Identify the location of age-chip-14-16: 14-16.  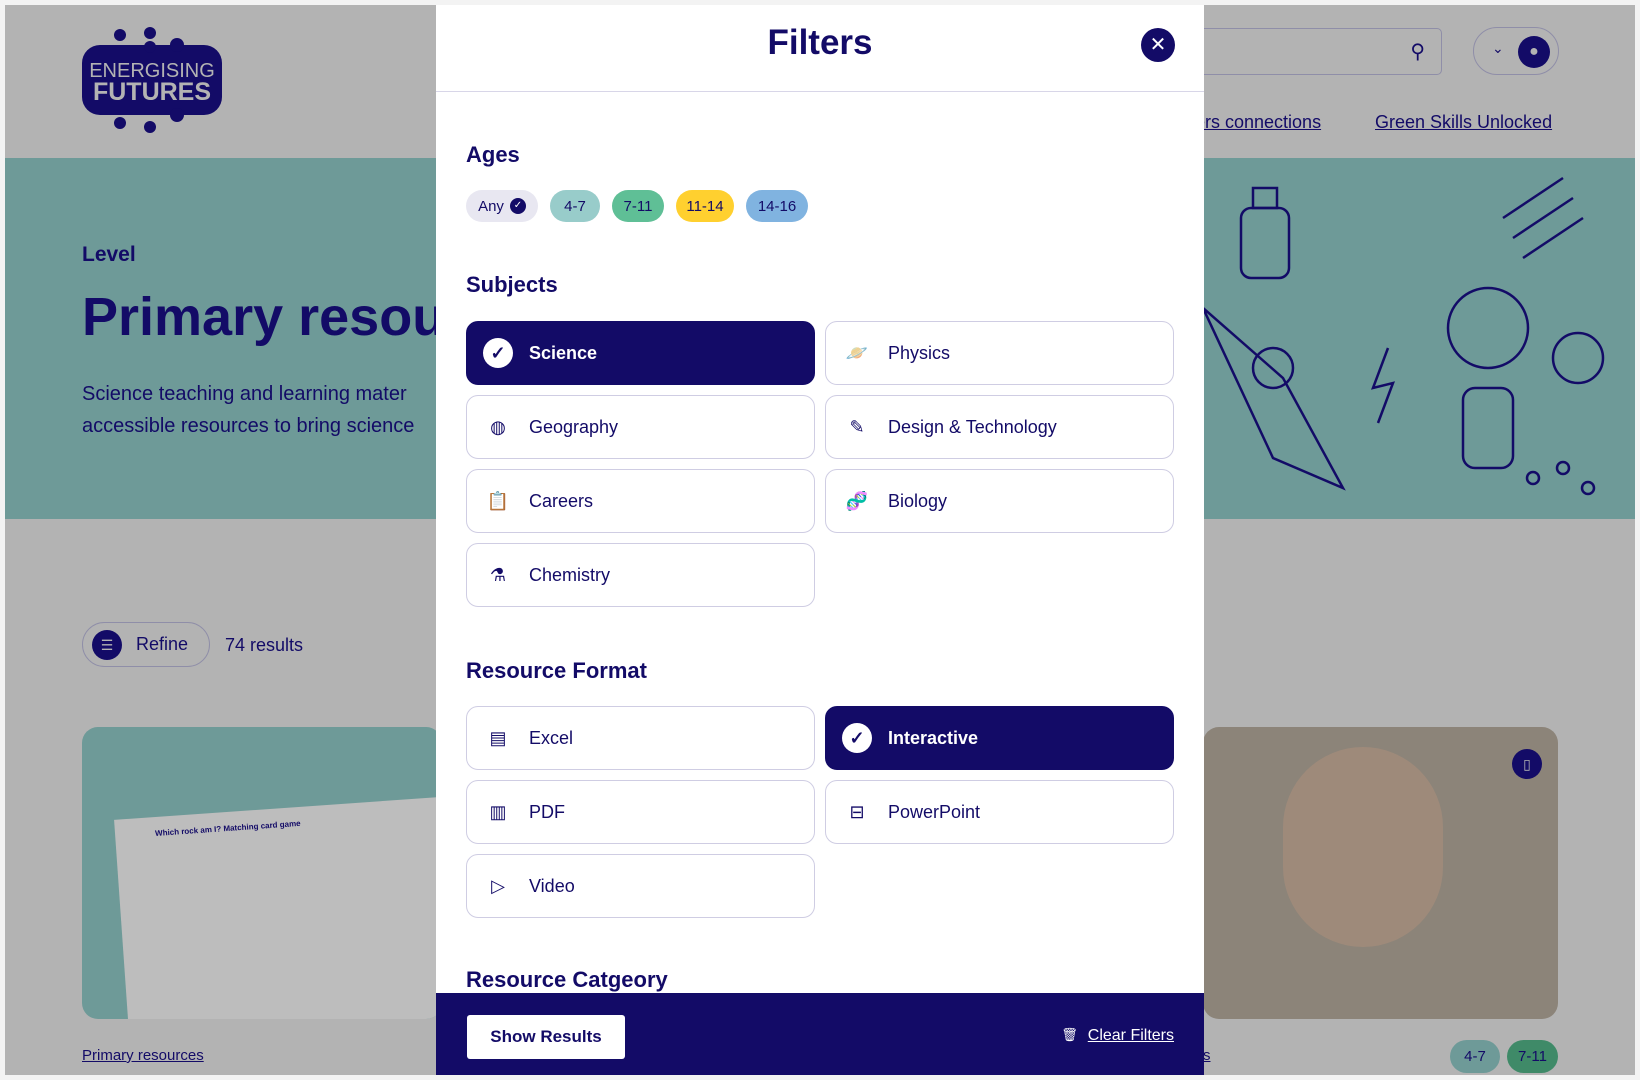
(777, 206).